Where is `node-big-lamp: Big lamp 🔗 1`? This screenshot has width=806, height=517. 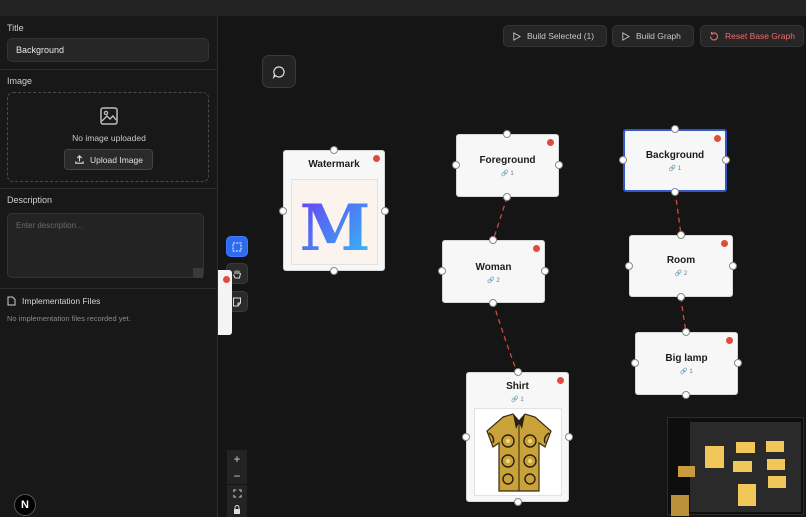 node-big-lamp: Big lamp 🔗 1 is located at coordinates (686, 363).